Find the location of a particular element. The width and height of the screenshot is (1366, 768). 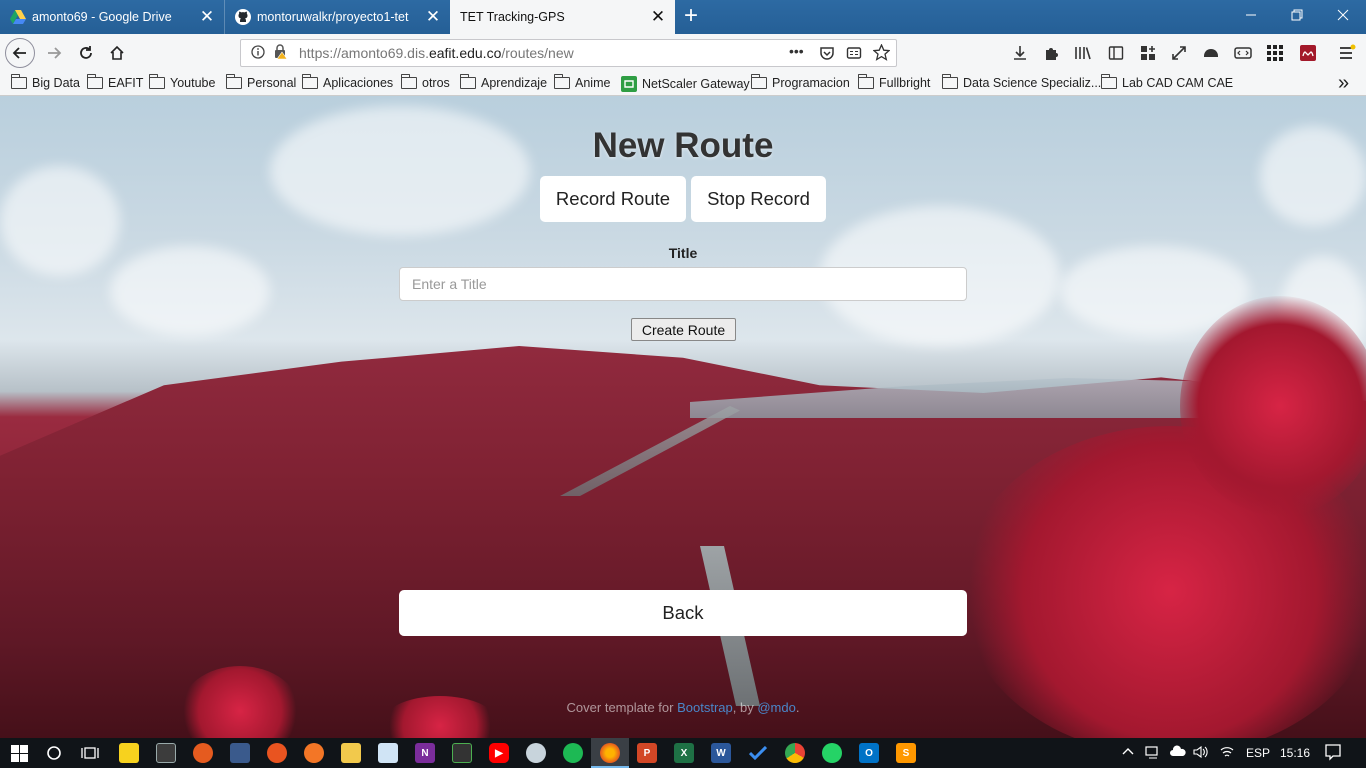

task-view-icon is located at coordinates (90, 753).